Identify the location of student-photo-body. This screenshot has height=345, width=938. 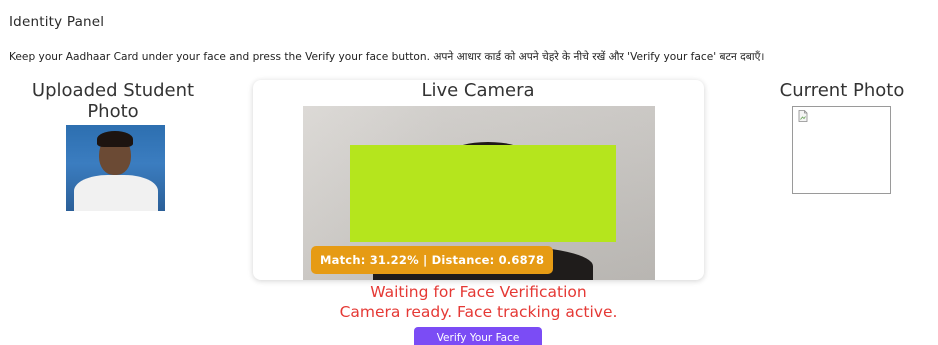
(116, 193).